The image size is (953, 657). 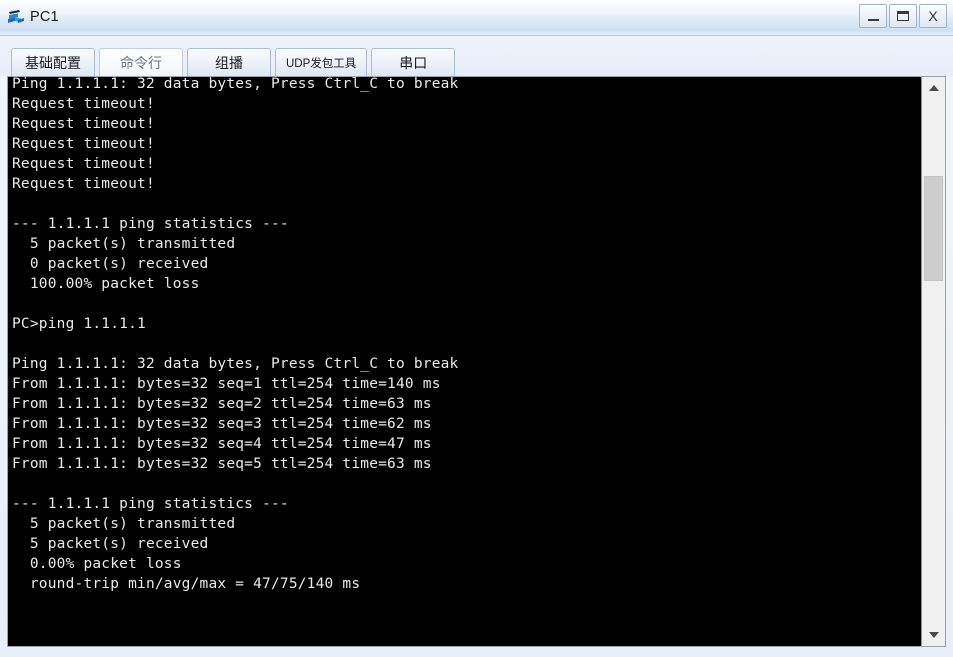 What do you see at coordinates (106, 284) in the screenshot?
I see `terminal-line: 100.00% packet loss` at bounding box center [106, 284].